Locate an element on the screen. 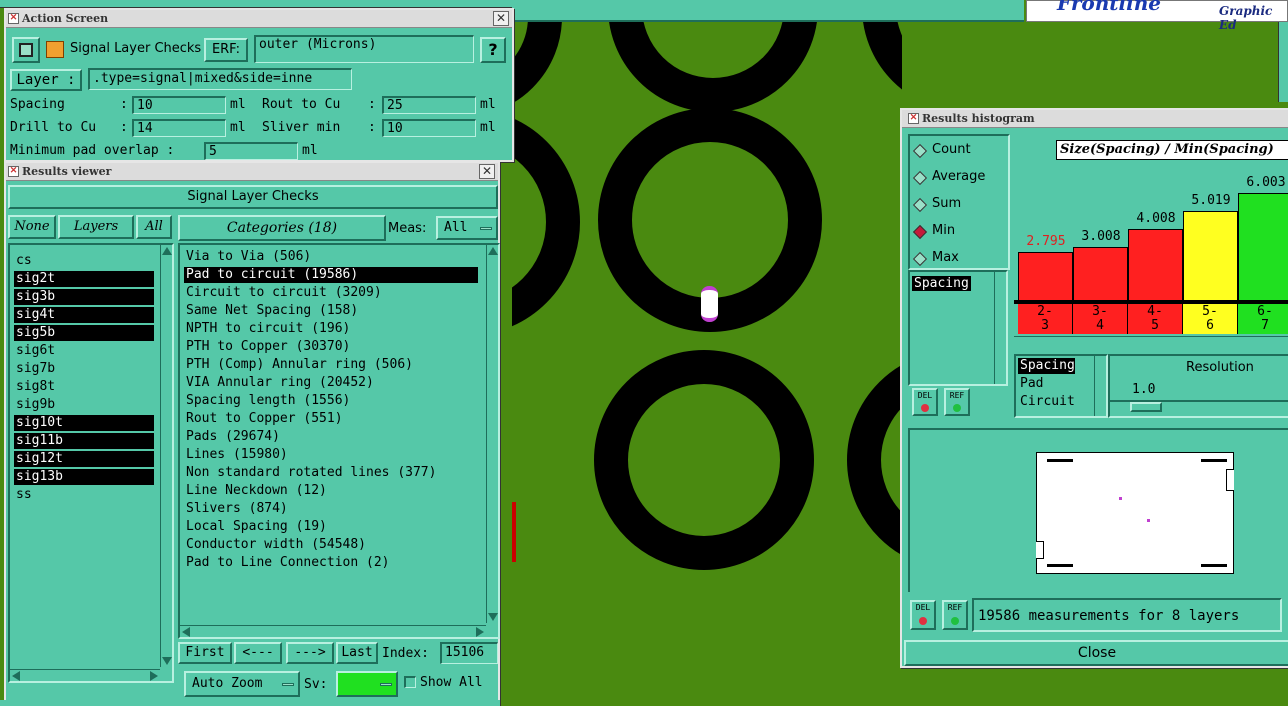  category-item: Pad to Line Connection (2) is located at coordinates (331, 563).